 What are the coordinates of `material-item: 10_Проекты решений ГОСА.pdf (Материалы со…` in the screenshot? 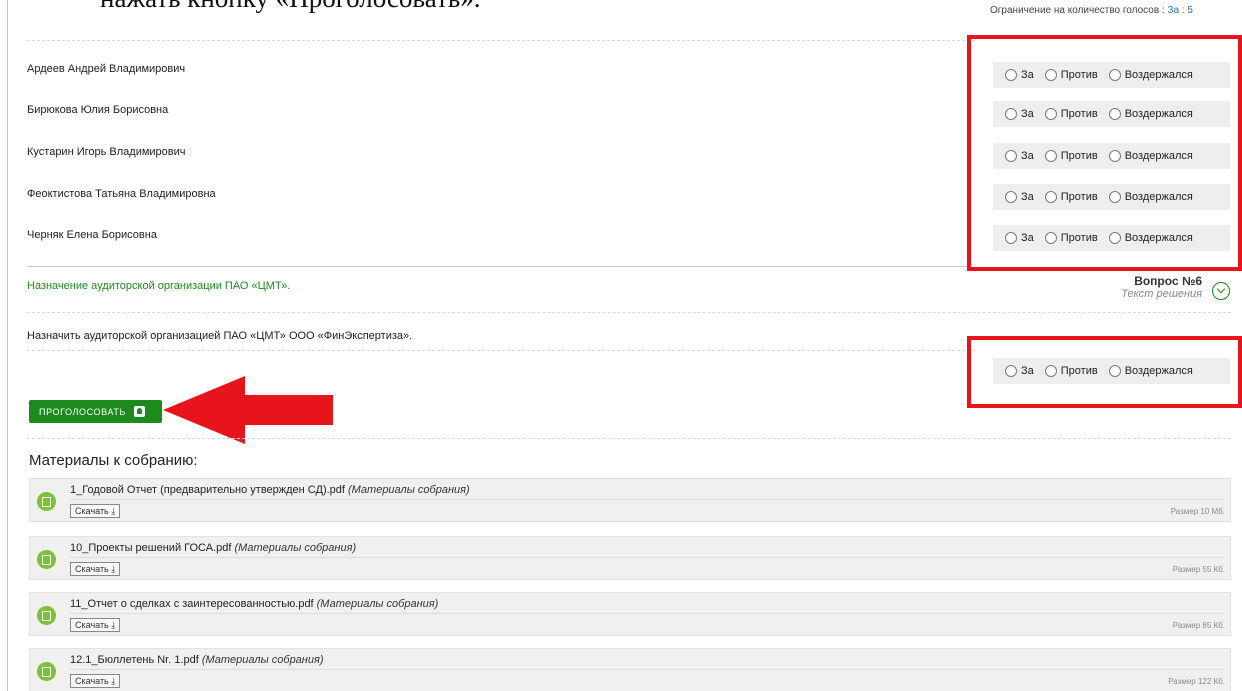 It's located at (630, 558).